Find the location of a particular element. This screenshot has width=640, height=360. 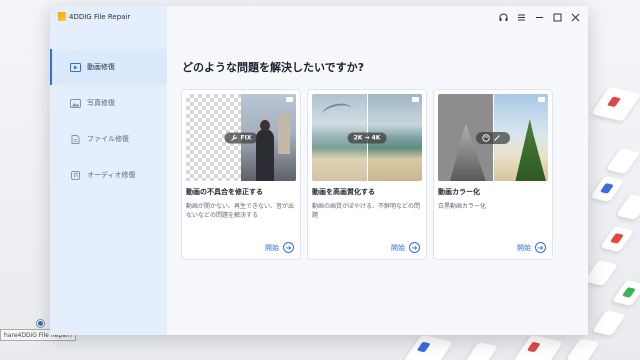

window-controls is located at coordinates (539, 17).